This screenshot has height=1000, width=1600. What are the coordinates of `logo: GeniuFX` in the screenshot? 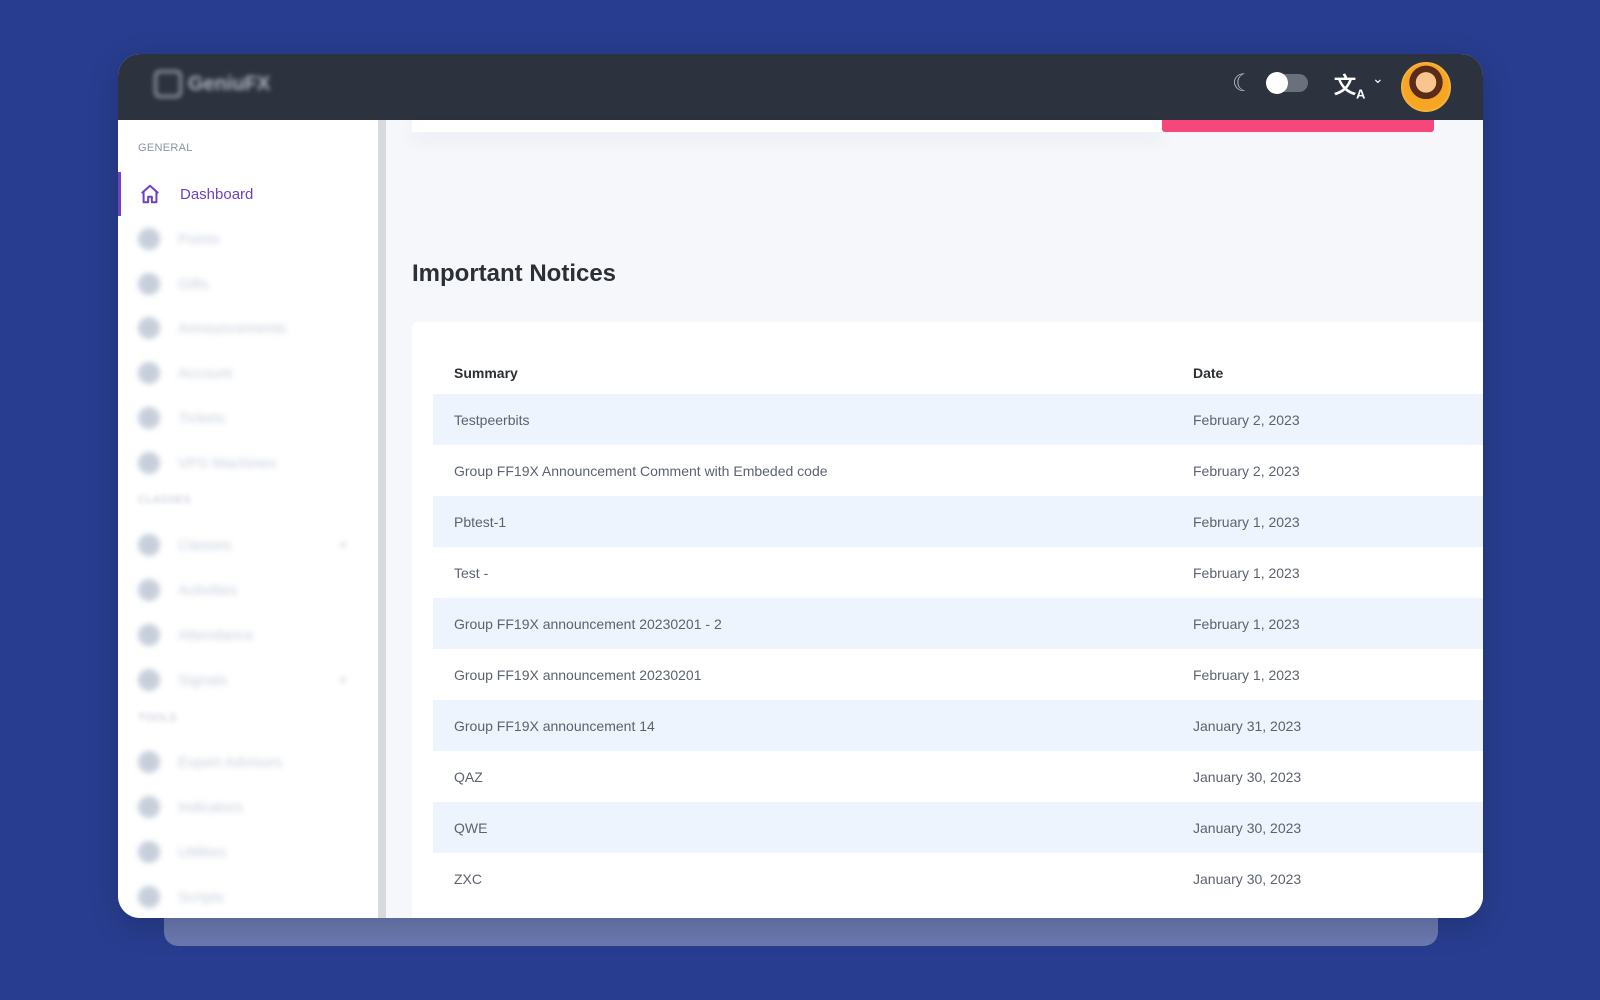 It's located at (212, 84).